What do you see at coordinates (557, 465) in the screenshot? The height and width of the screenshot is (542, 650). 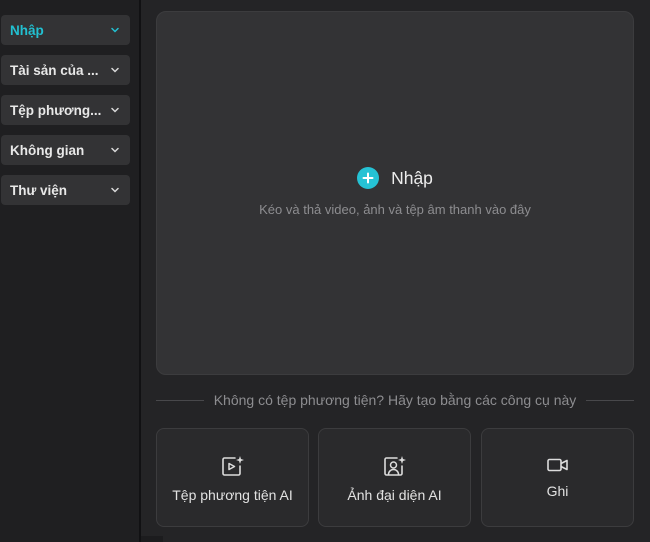 I see `record-camera-icon` at bounding box center [557, 465].